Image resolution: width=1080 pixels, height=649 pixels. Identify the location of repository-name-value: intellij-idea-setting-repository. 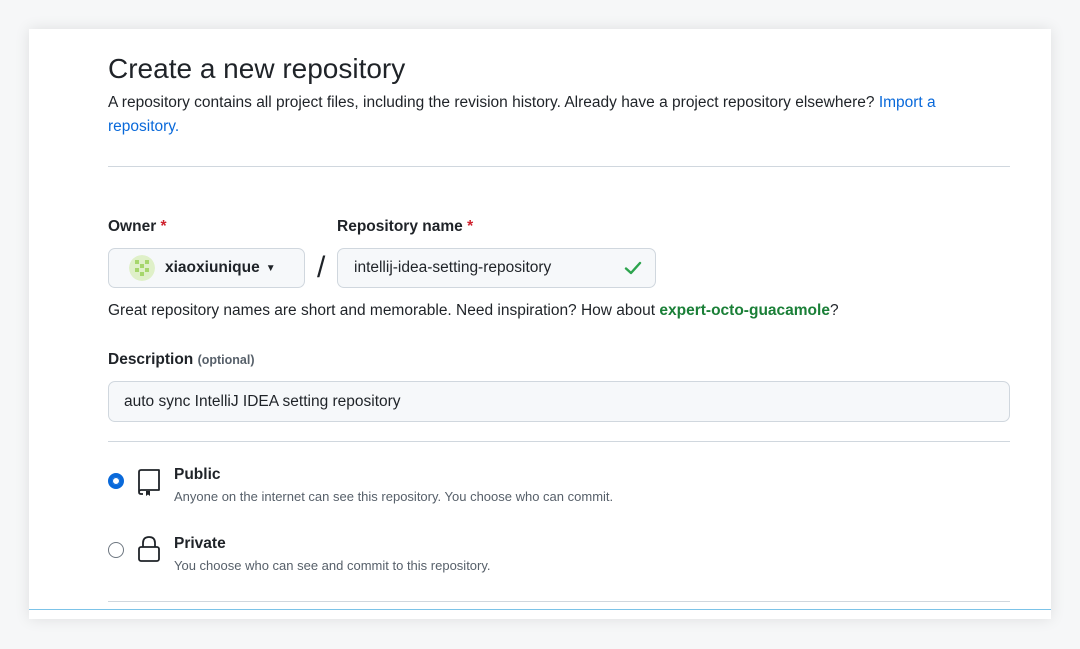
(453, 267).